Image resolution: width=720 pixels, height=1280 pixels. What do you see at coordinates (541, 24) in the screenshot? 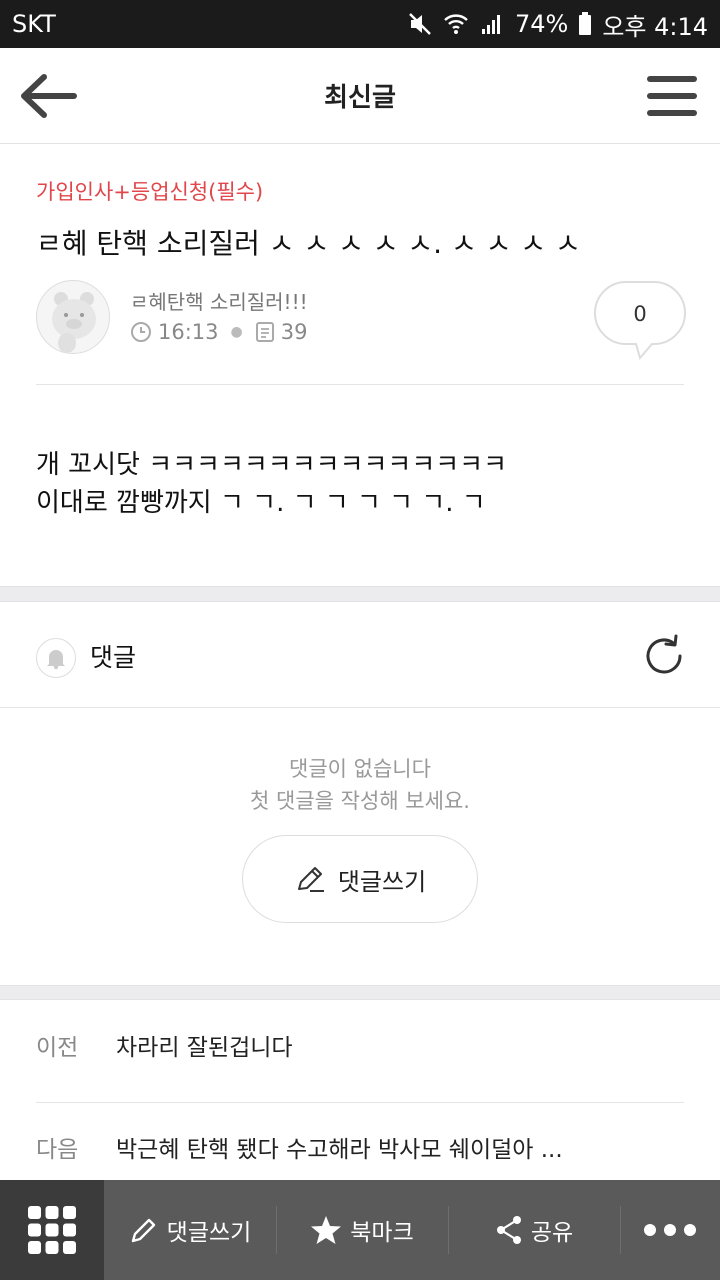
I see `battery-percent: 74%` at bounding box center [541, 24].